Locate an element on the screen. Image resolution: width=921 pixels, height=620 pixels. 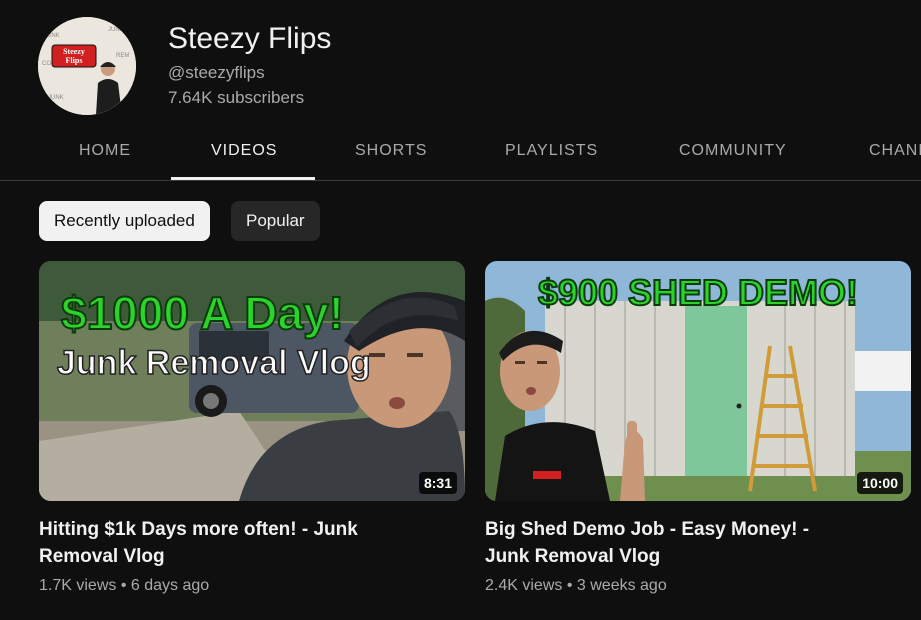
active-tab-indicator is located at coordinates (243, 178).